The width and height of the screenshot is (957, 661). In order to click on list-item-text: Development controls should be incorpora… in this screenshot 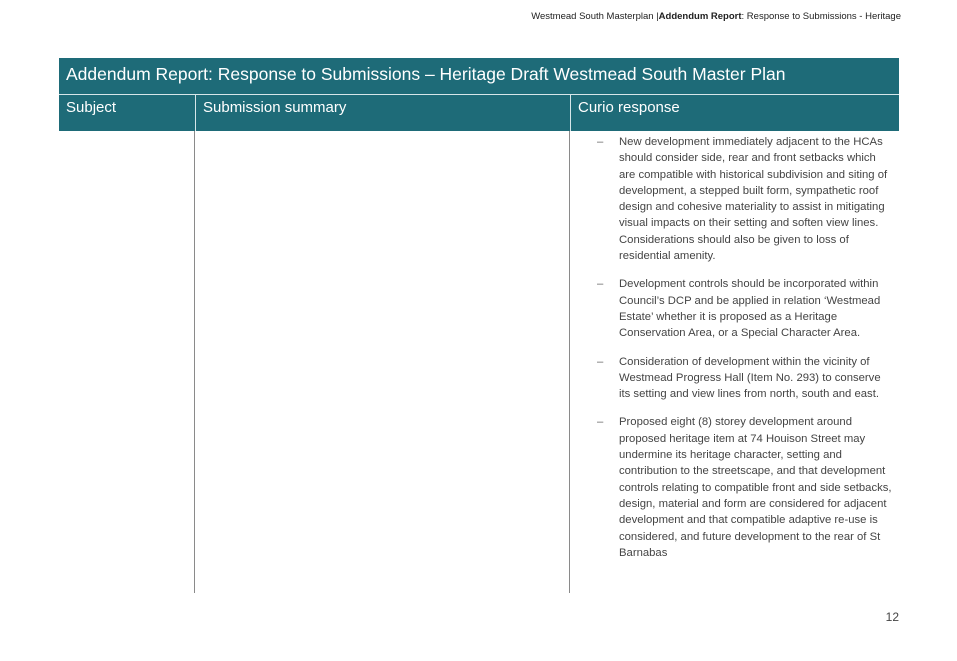, I will do `click(750, 309)`.